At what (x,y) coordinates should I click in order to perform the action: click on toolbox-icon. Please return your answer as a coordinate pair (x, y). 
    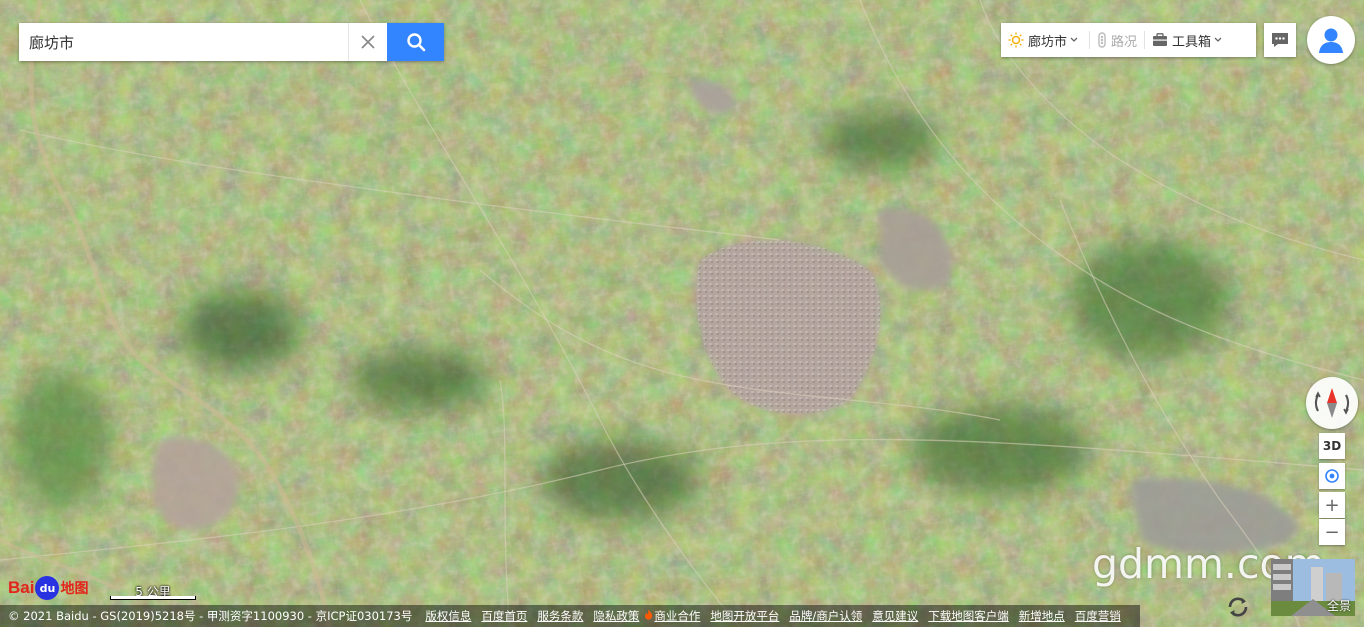
    Looking at the image, I should click on (1160, 39).